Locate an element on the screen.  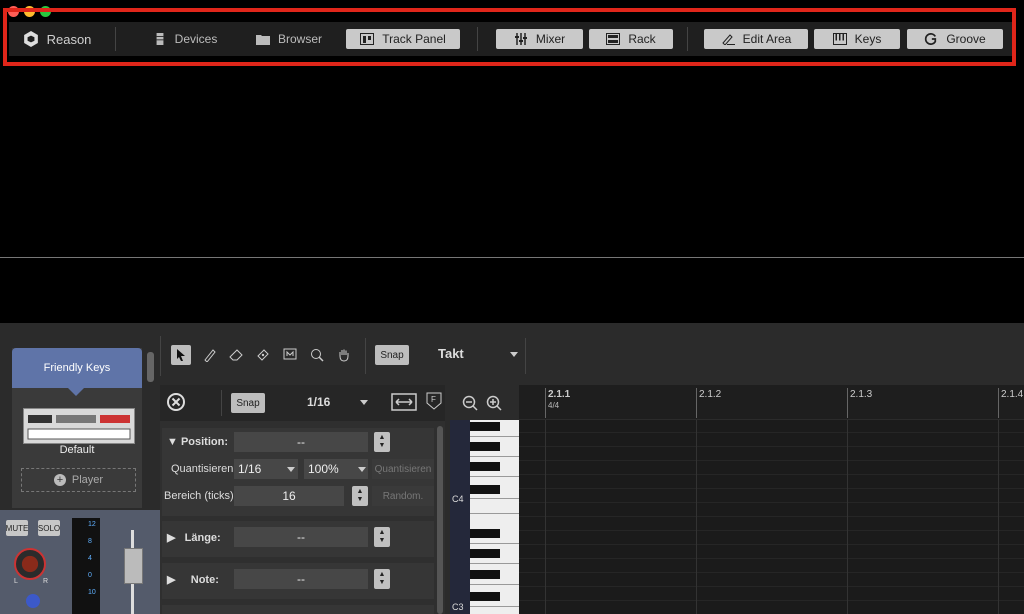
range-label: Bereich (ticks) is located at coordinates (199, 496).